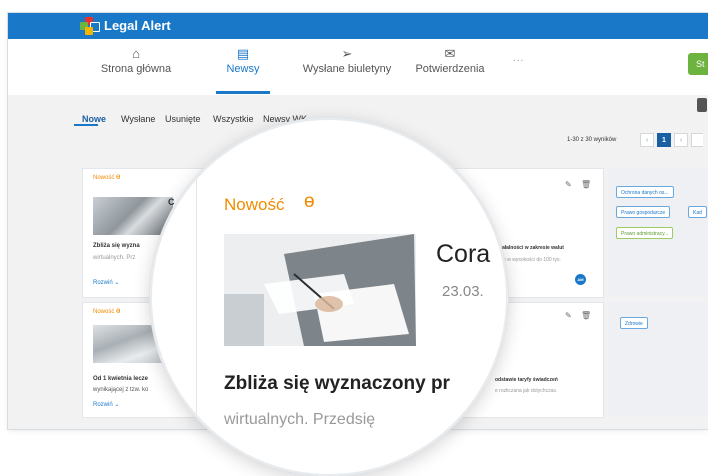  Describe the element at coordinates (697, 140) in the screenshot. I see `pager-last` at that location.